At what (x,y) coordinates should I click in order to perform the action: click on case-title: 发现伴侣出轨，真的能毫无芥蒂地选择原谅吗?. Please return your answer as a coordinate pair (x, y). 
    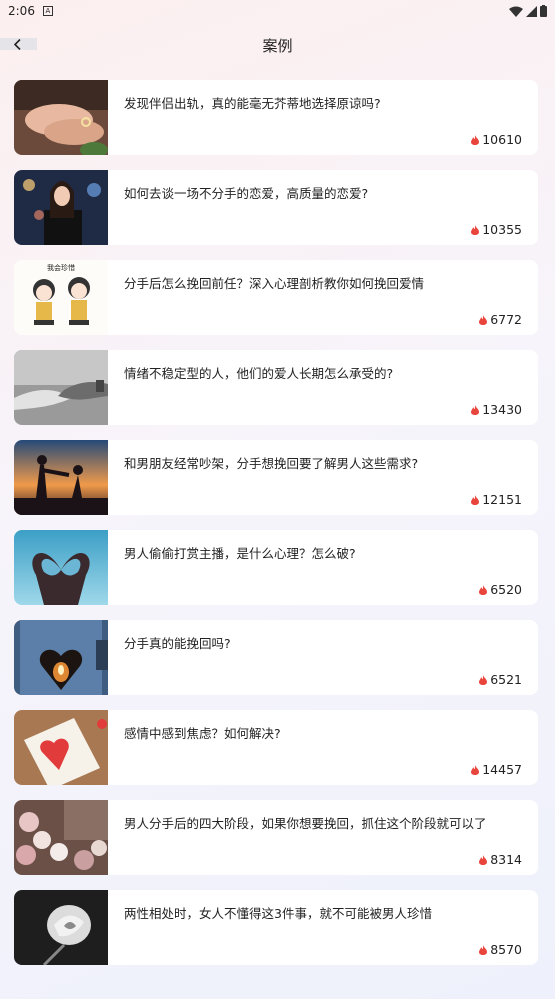
    Looking at the image, I should click on (252, 103).